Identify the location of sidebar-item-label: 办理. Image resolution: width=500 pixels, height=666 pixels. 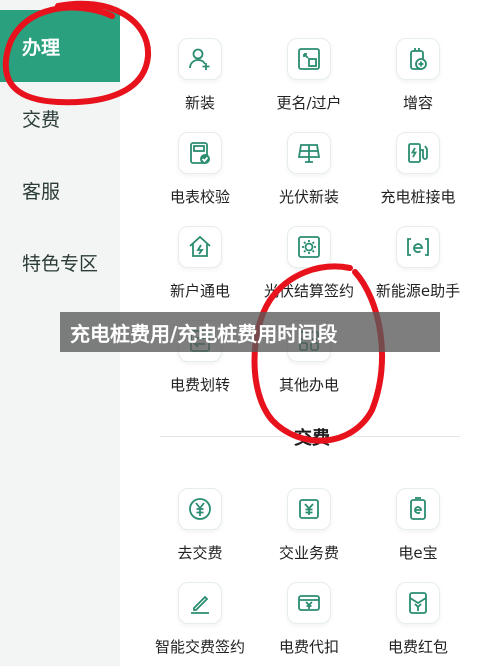
(41, 47).